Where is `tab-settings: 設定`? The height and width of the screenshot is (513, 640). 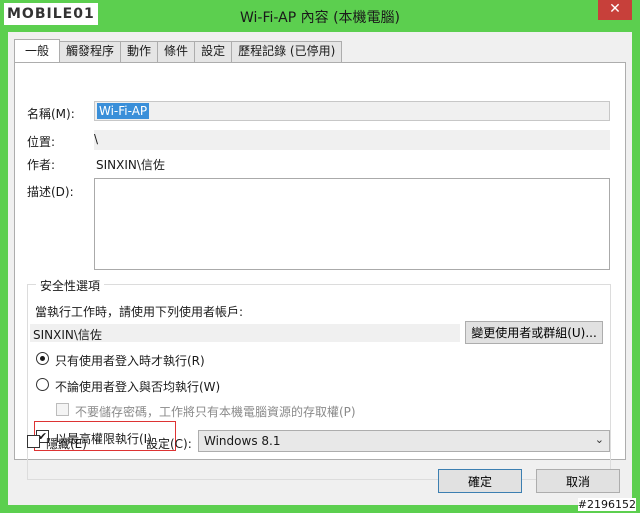 tab-settings: 設定 is located at coordinates (213, 51).